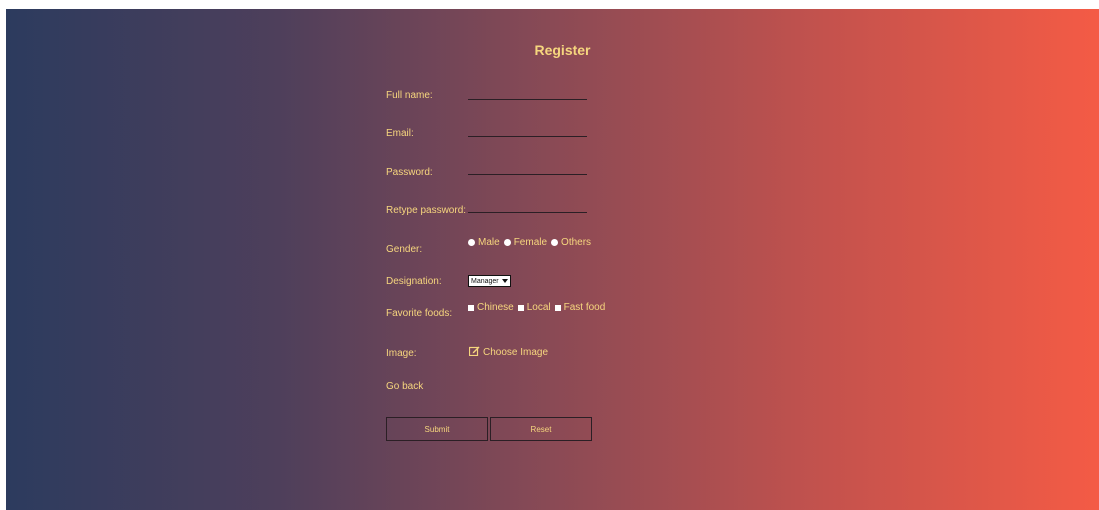 The image size is (1099, 510). I want to click on gender-male-label: Male, so click(489, 242).